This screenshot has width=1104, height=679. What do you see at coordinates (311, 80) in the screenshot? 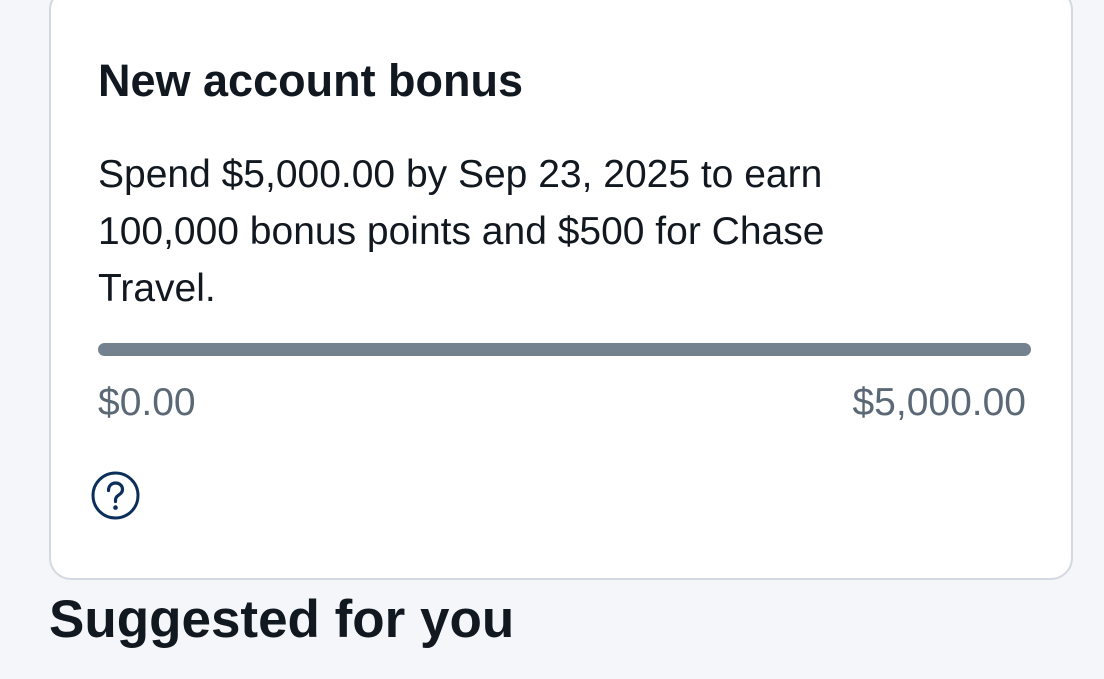
I see `bonus-card-title: New account bonus` at bounding box center [311, 80].